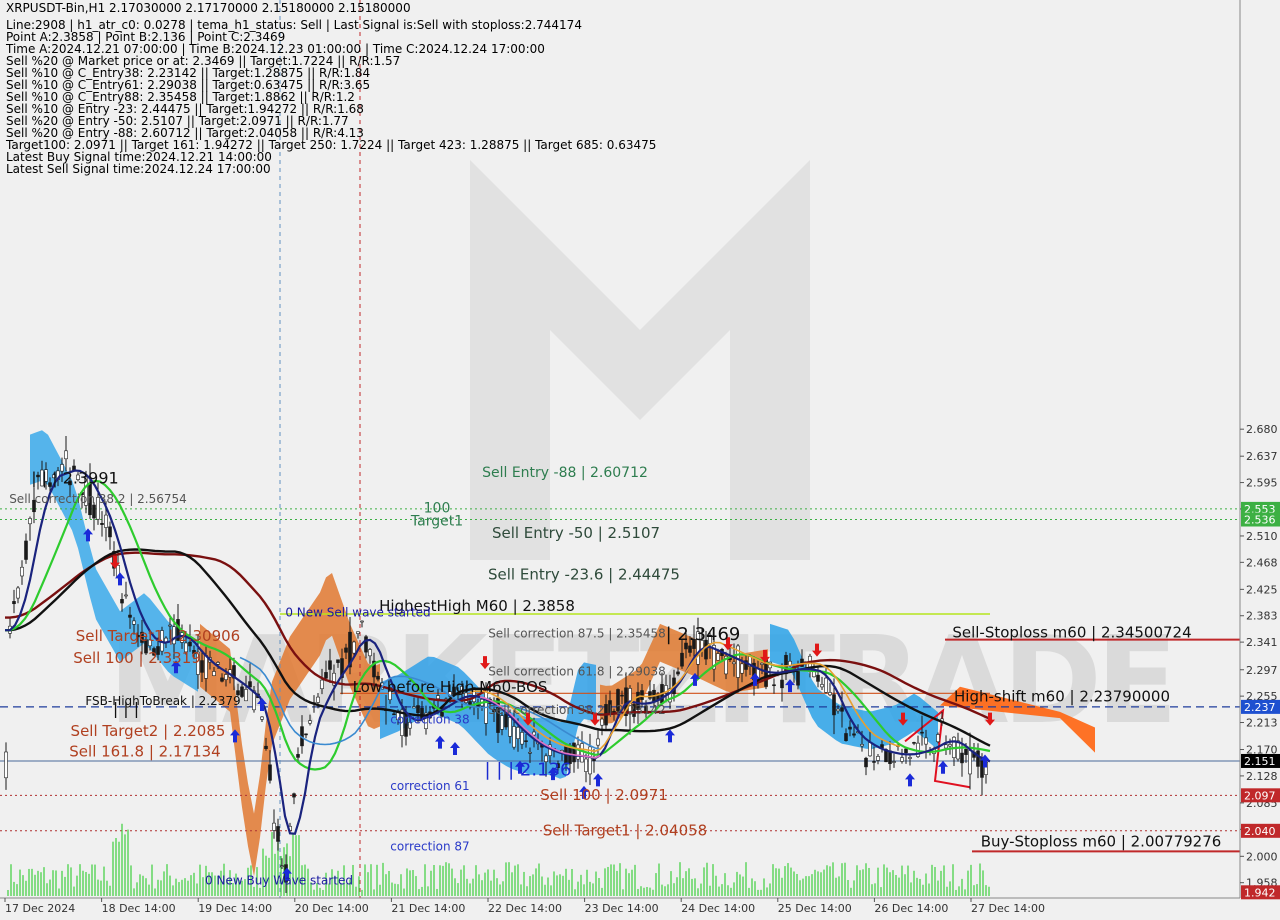  I want to click on price-tag-label: 2.097, so click(1260, 795).